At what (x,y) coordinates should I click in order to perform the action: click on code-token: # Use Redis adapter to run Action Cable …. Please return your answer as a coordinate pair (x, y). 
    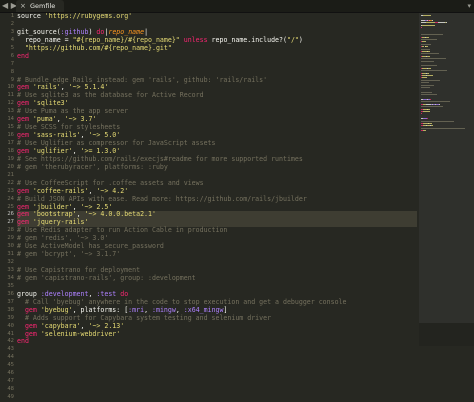
    Looking at the image, I should click on (122, 230).